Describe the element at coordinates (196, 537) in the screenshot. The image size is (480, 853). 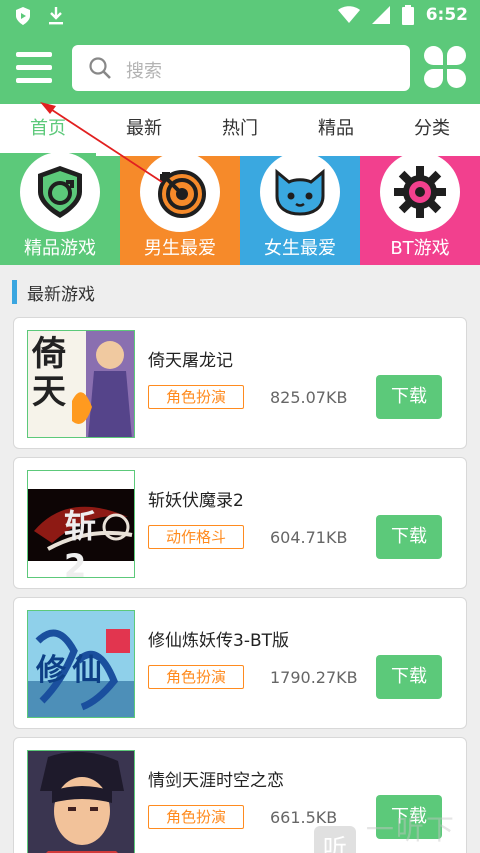
I see `genre-tag: 动作格斗` at that location.